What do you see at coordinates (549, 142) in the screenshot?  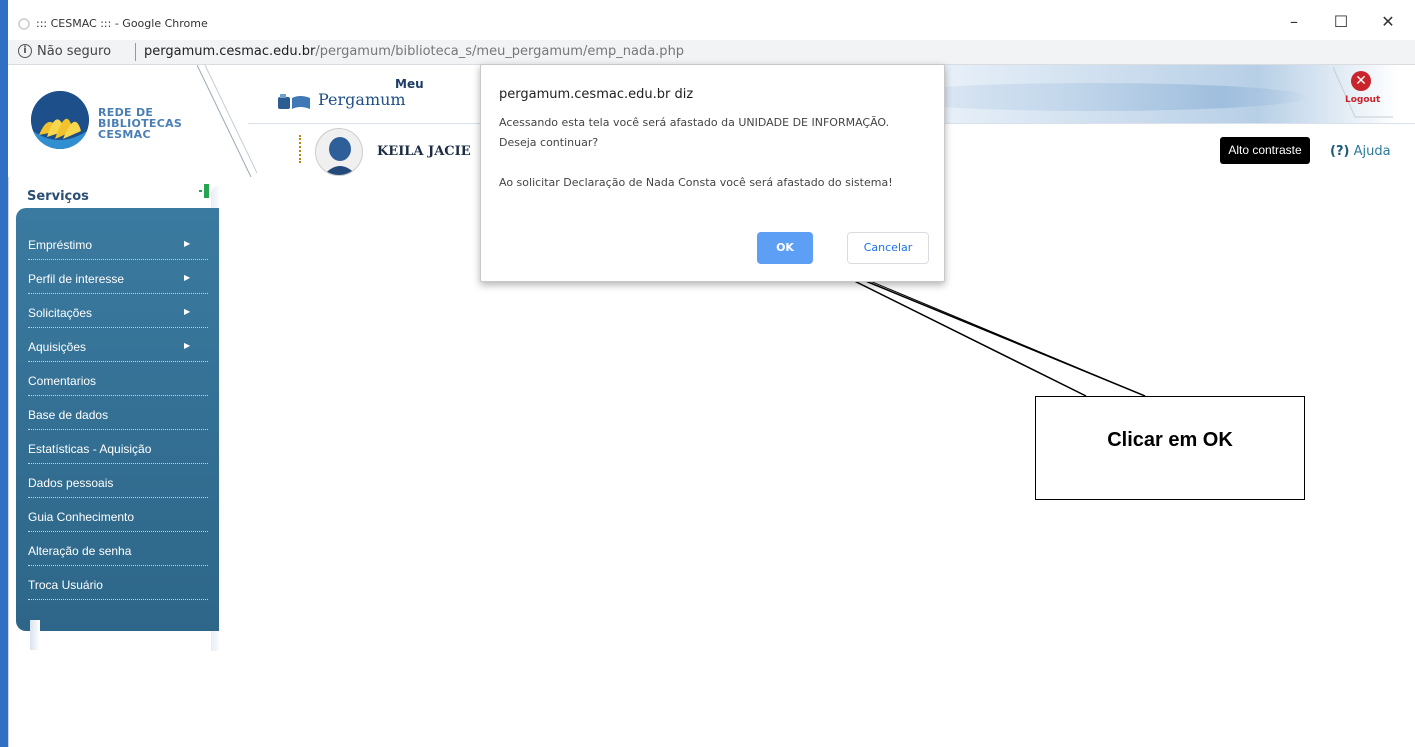 I see `dialog-message-line2: Deseja continuar?` at bounding box center [549, 142].